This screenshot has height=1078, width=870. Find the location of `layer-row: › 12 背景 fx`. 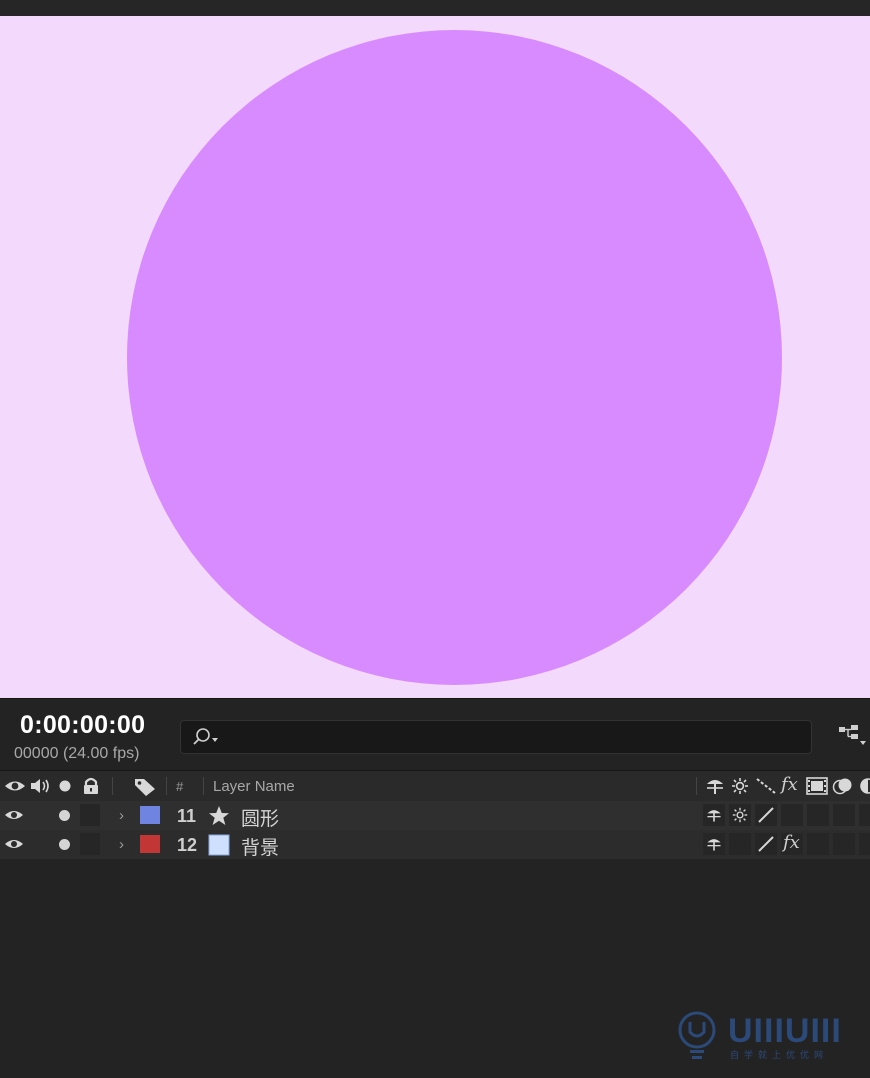

layer-row: › 12 背景 fx is located at coordinates (435, 845).